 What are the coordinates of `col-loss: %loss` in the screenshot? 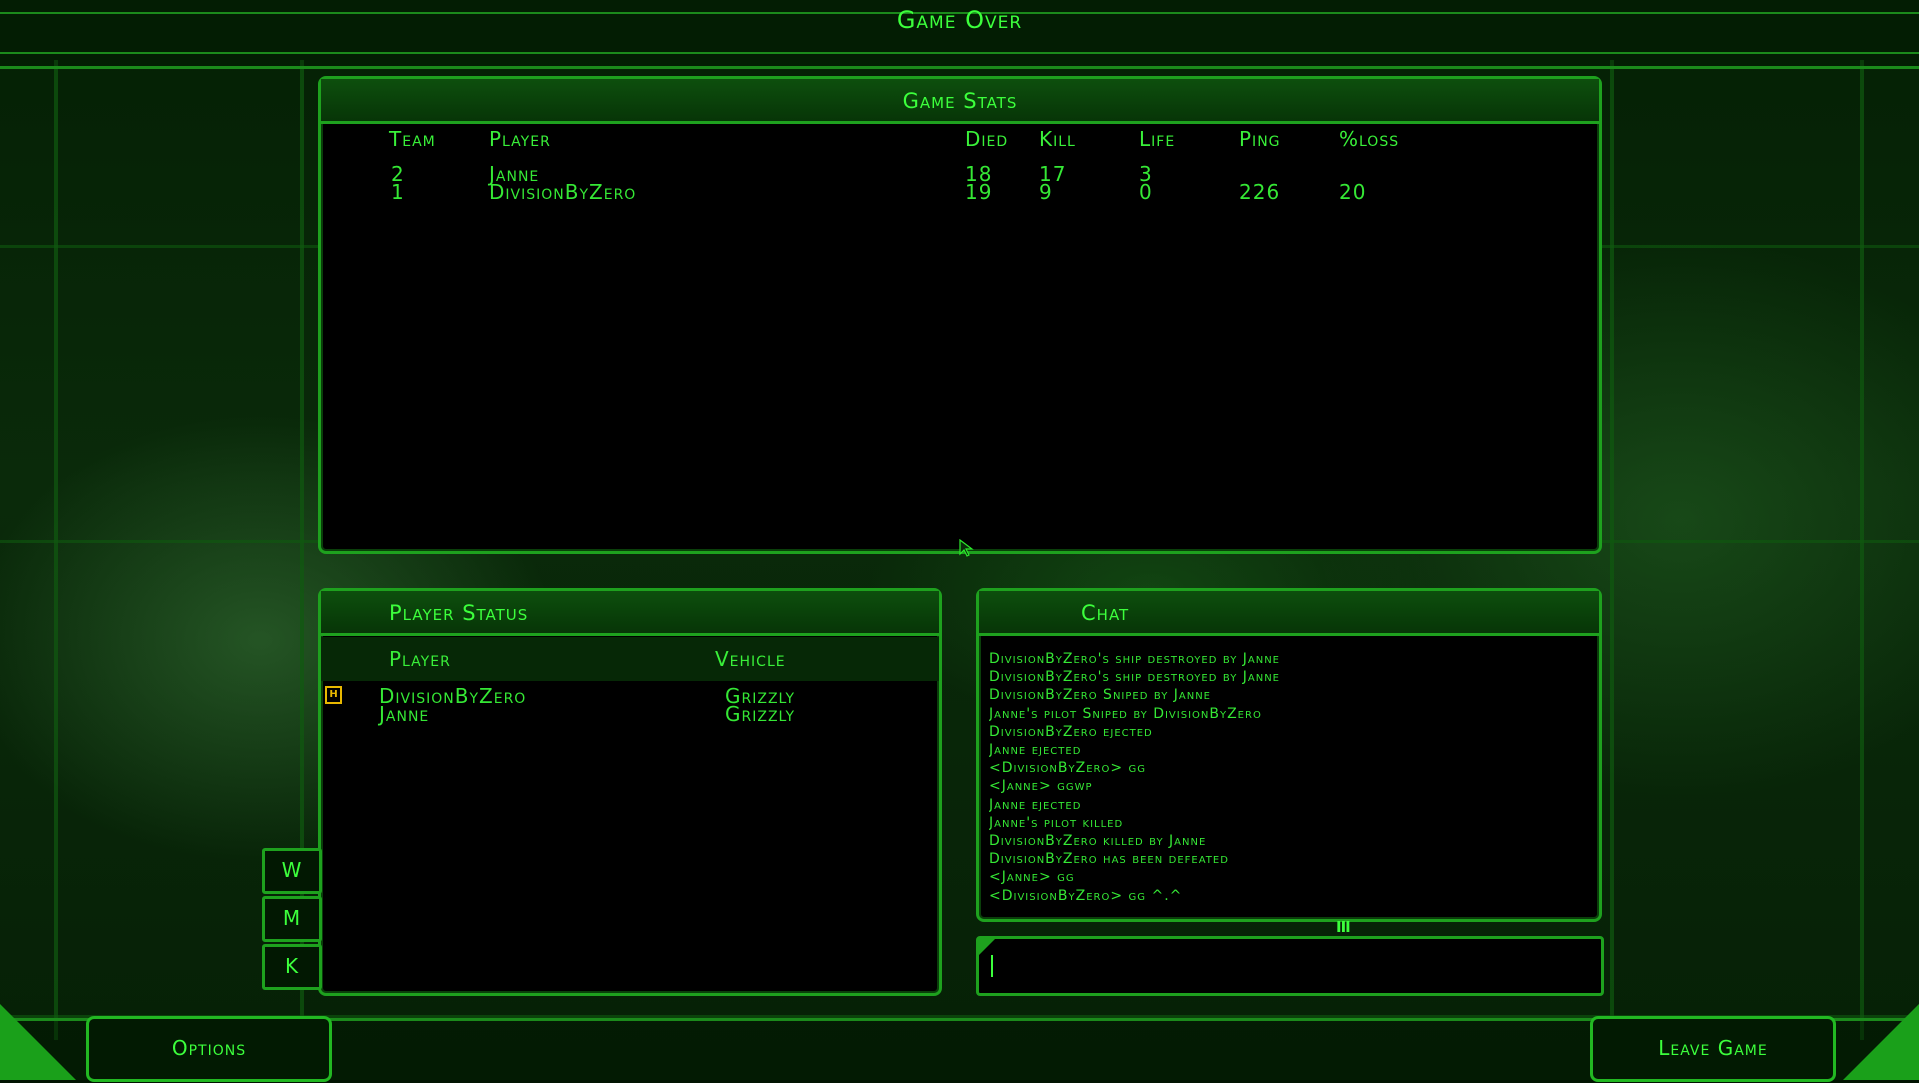 It's located at (1369, 139).